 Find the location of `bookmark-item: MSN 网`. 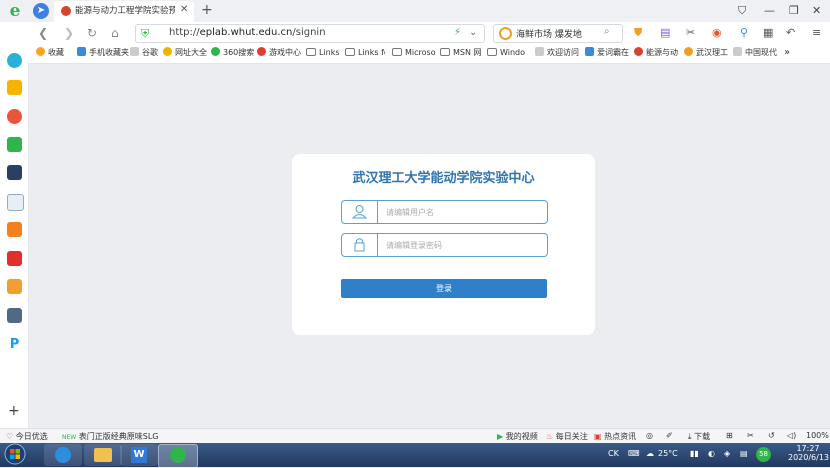

bookmark-item: MSN 网 is located at coordinates (461, 53).